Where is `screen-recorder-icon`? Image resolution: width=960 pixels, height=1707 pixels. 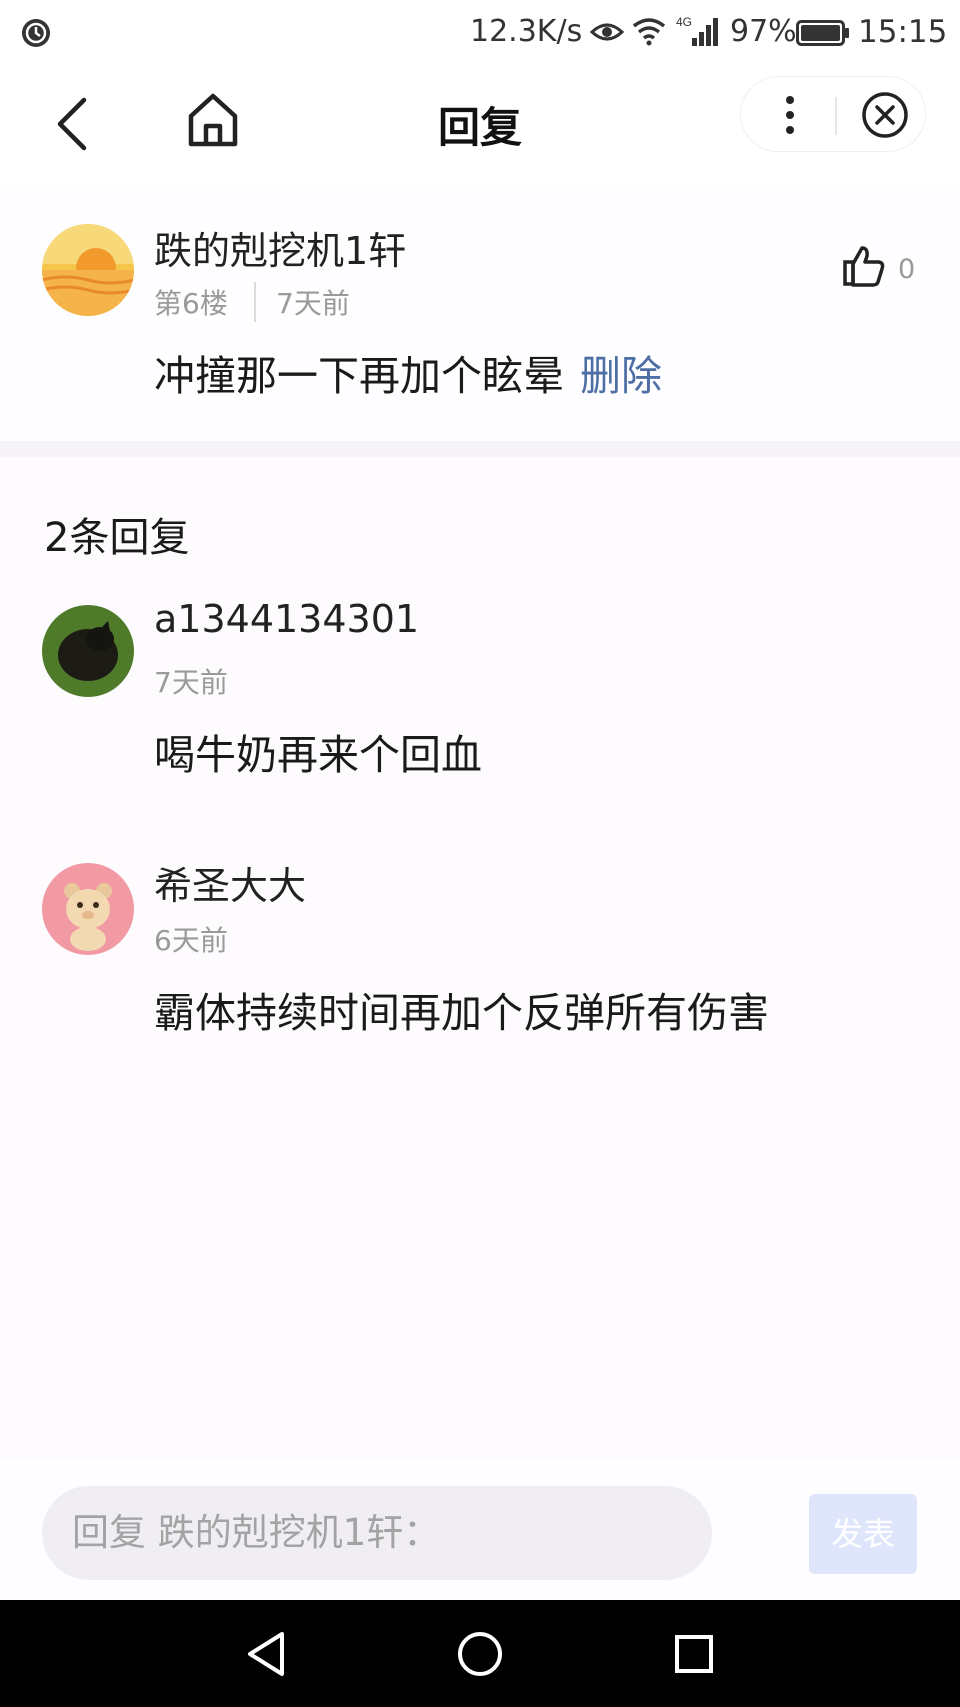
screen-recorder-icon is located at coordinates (36, 33).